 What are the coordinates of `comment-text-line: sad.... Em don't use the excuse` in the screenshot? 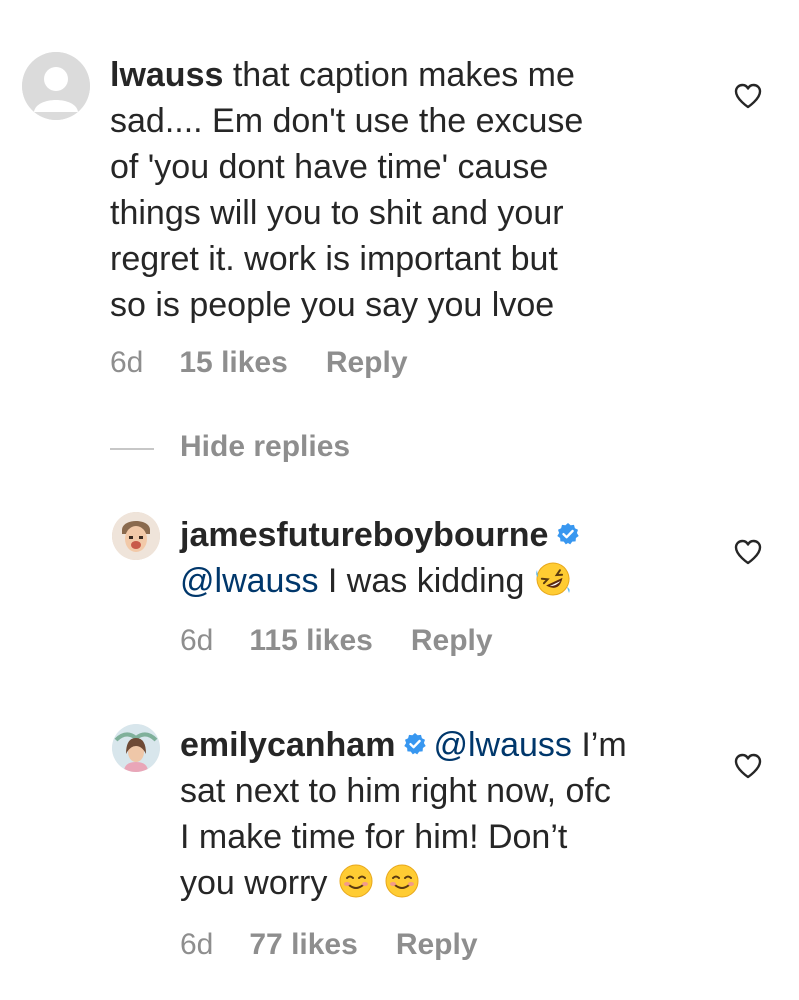 It's located at (347, 121).